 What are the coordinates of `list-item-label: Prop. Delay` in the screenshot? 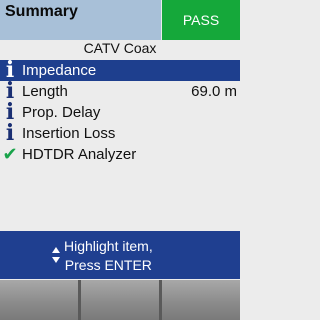 It's located at (61, 112).